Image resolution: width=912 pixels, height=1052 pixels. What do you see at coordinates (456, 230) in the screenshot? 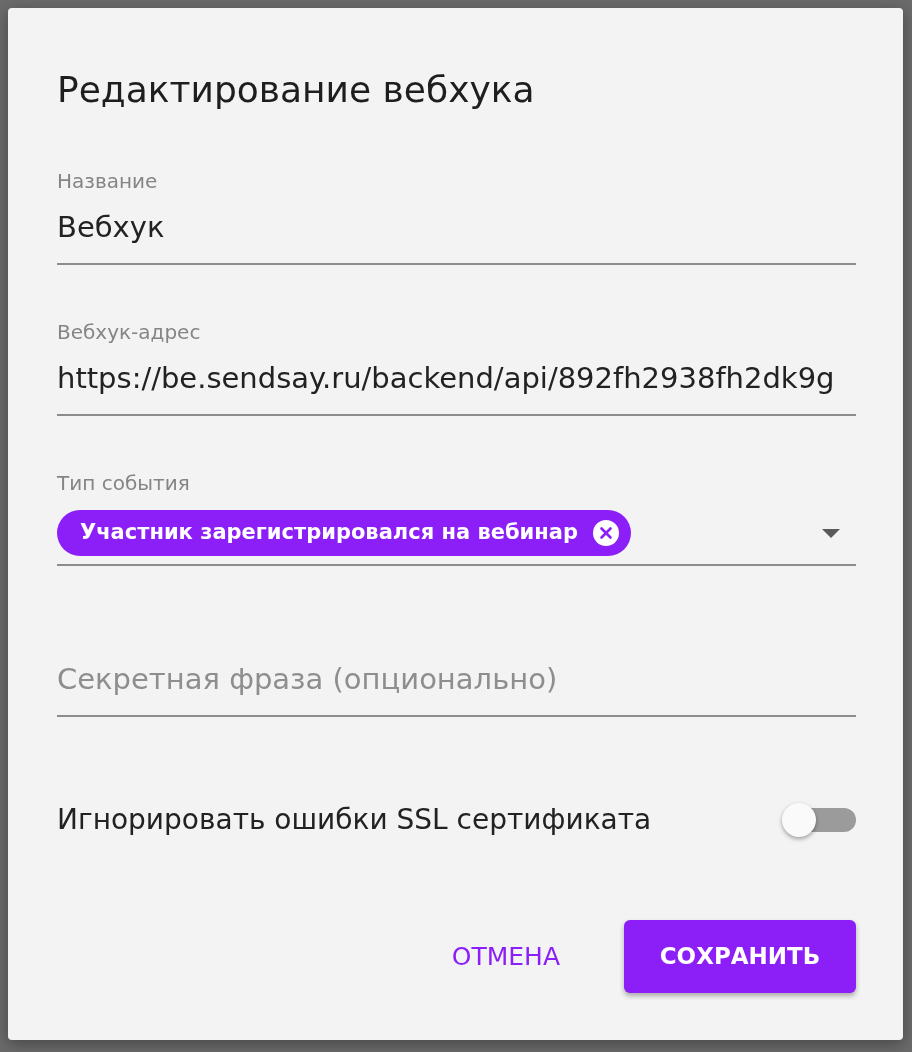
I see `text-input: Вебхук` at bounding box center [456, 230].